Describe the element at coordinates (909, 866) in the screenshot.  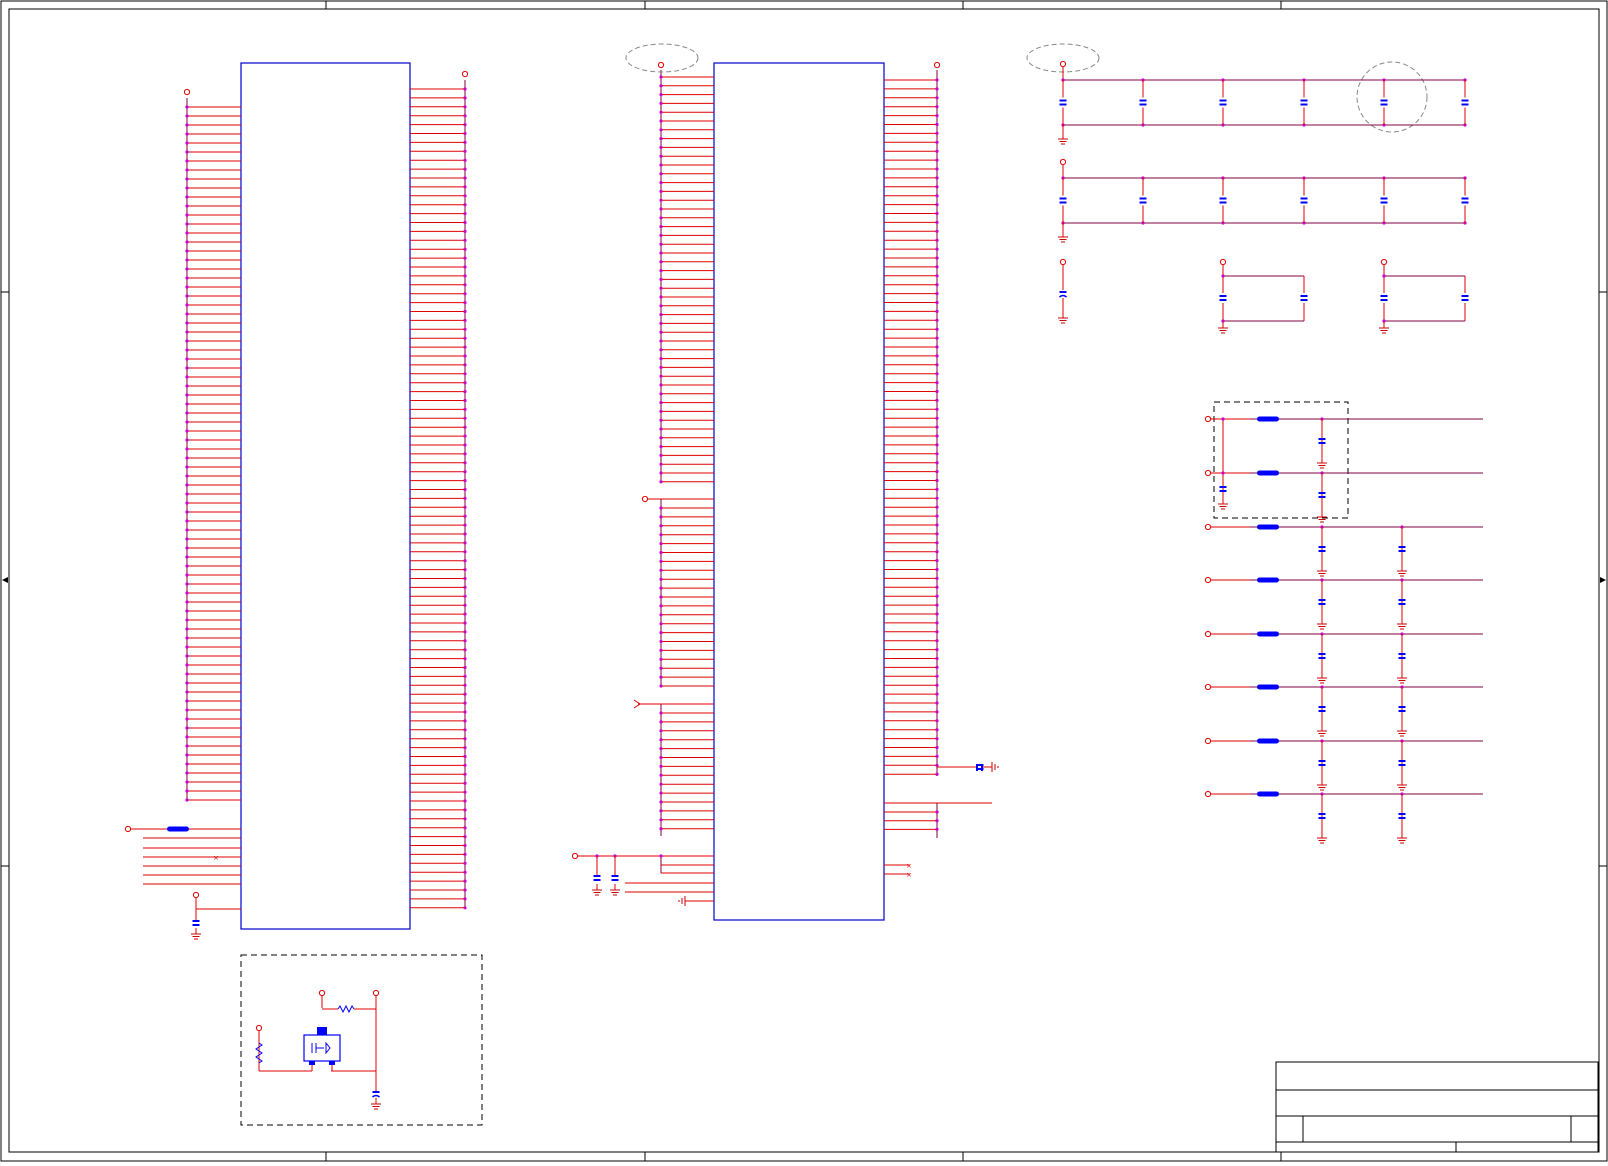
I see `no-connect-mark: ×` at that location.